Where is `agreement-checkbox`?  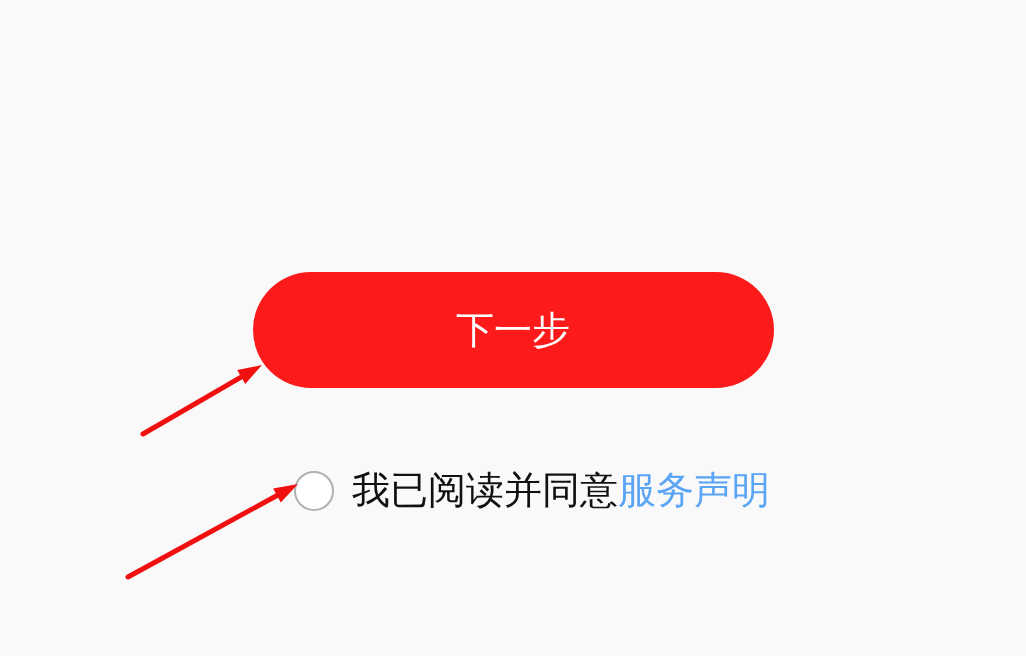 agreement-checkbox is located at coordinates (314, 490).